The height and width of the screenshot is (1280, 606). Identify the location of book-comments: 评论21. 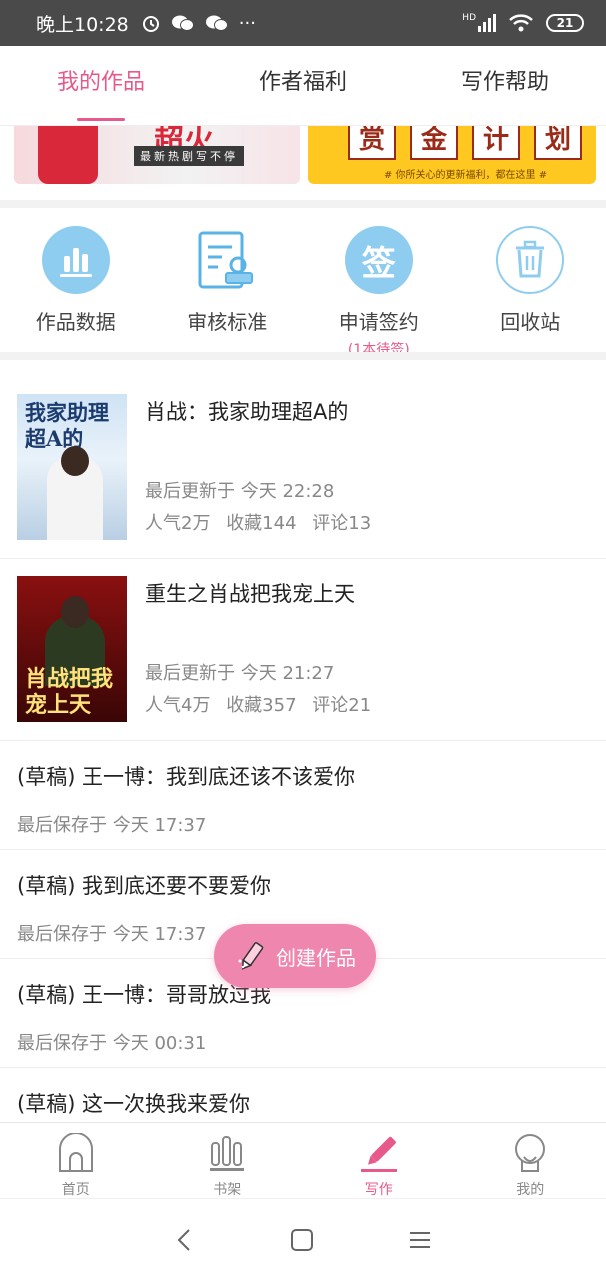
(342, 705).